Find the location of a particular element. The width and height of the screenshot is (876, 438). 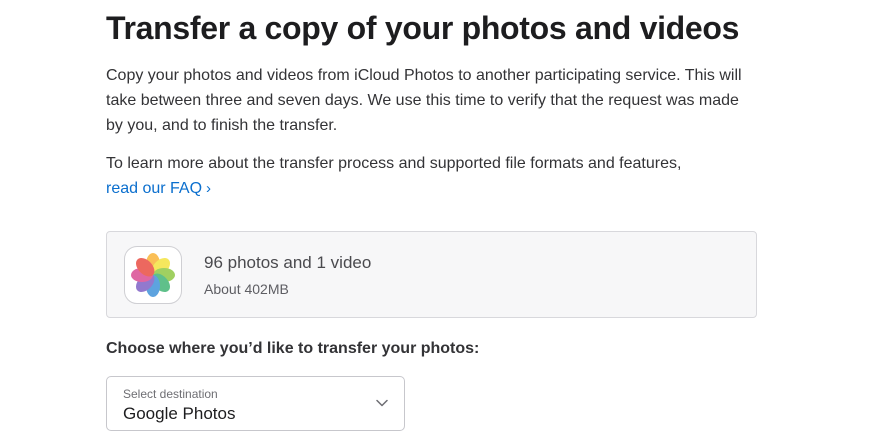

photos-app-icon is located at coordinates (153, 275).